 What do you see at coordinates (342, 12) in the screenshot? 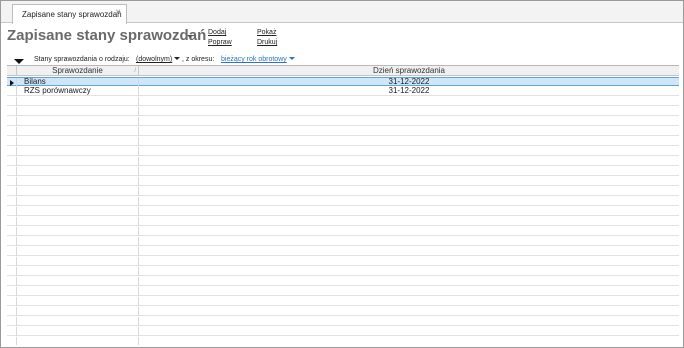
I see `tab-strip: Zapisane stany sprawozdań ×` at bounding box center [342, 12].